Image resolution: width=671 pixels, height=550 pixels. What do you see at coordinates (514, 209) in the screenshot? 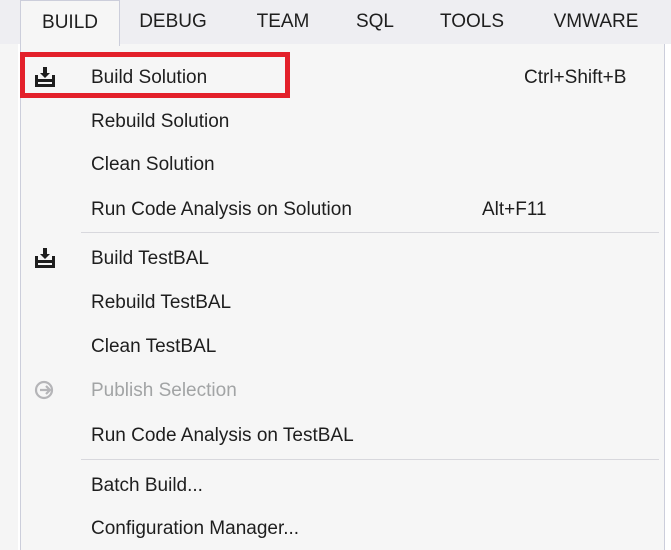
I see `shortcut-label: Alt+F11` at bounding box center [514, 209].